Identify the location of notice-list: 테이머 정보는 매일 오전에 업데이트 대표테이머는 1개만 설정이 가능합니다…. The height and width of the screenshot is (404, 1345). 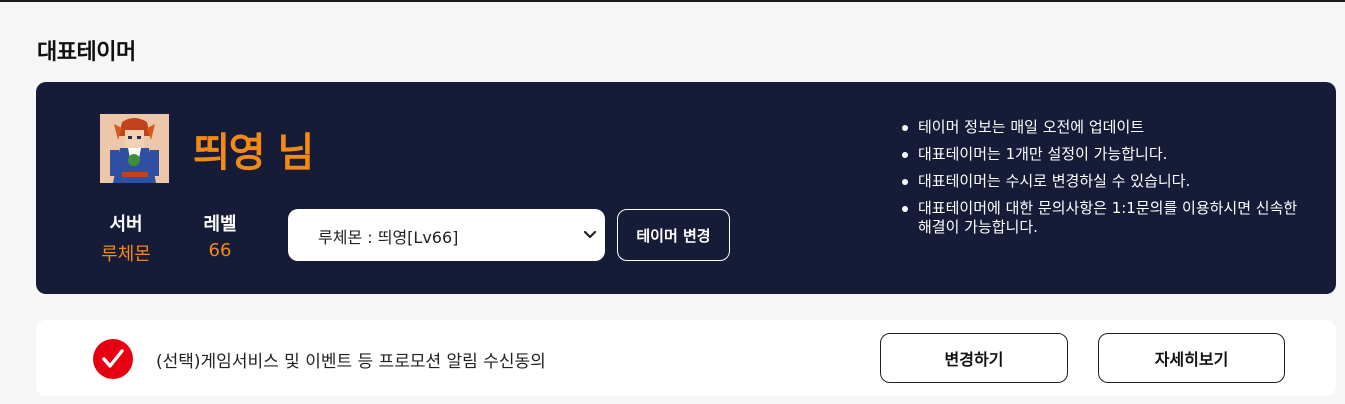
(1100, 181).